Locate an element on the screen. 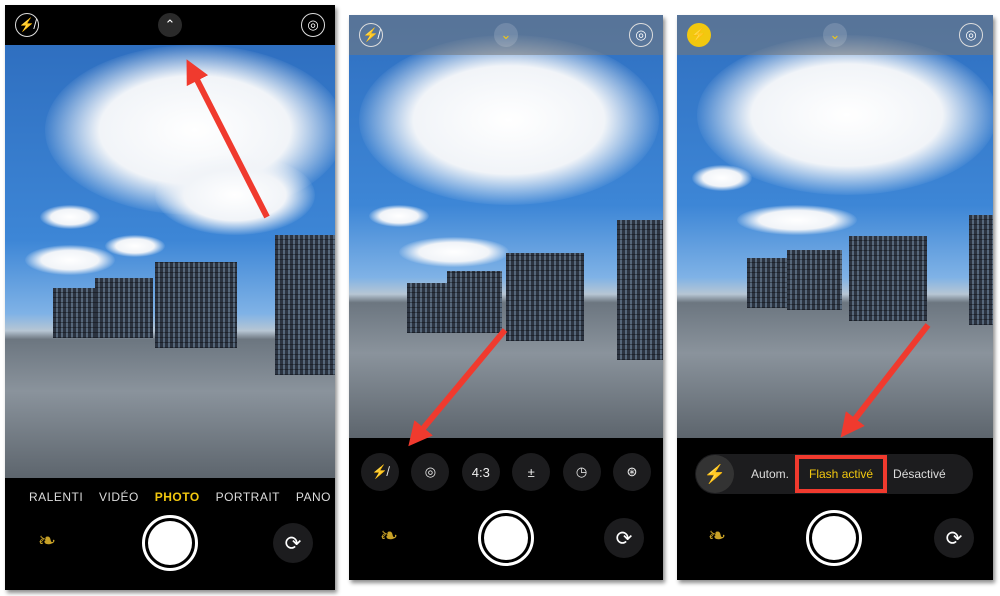 Image resolution: width=1000 pixels, height=596 pixels. filters-button: ⊛ is located at coordinates (631, 472).